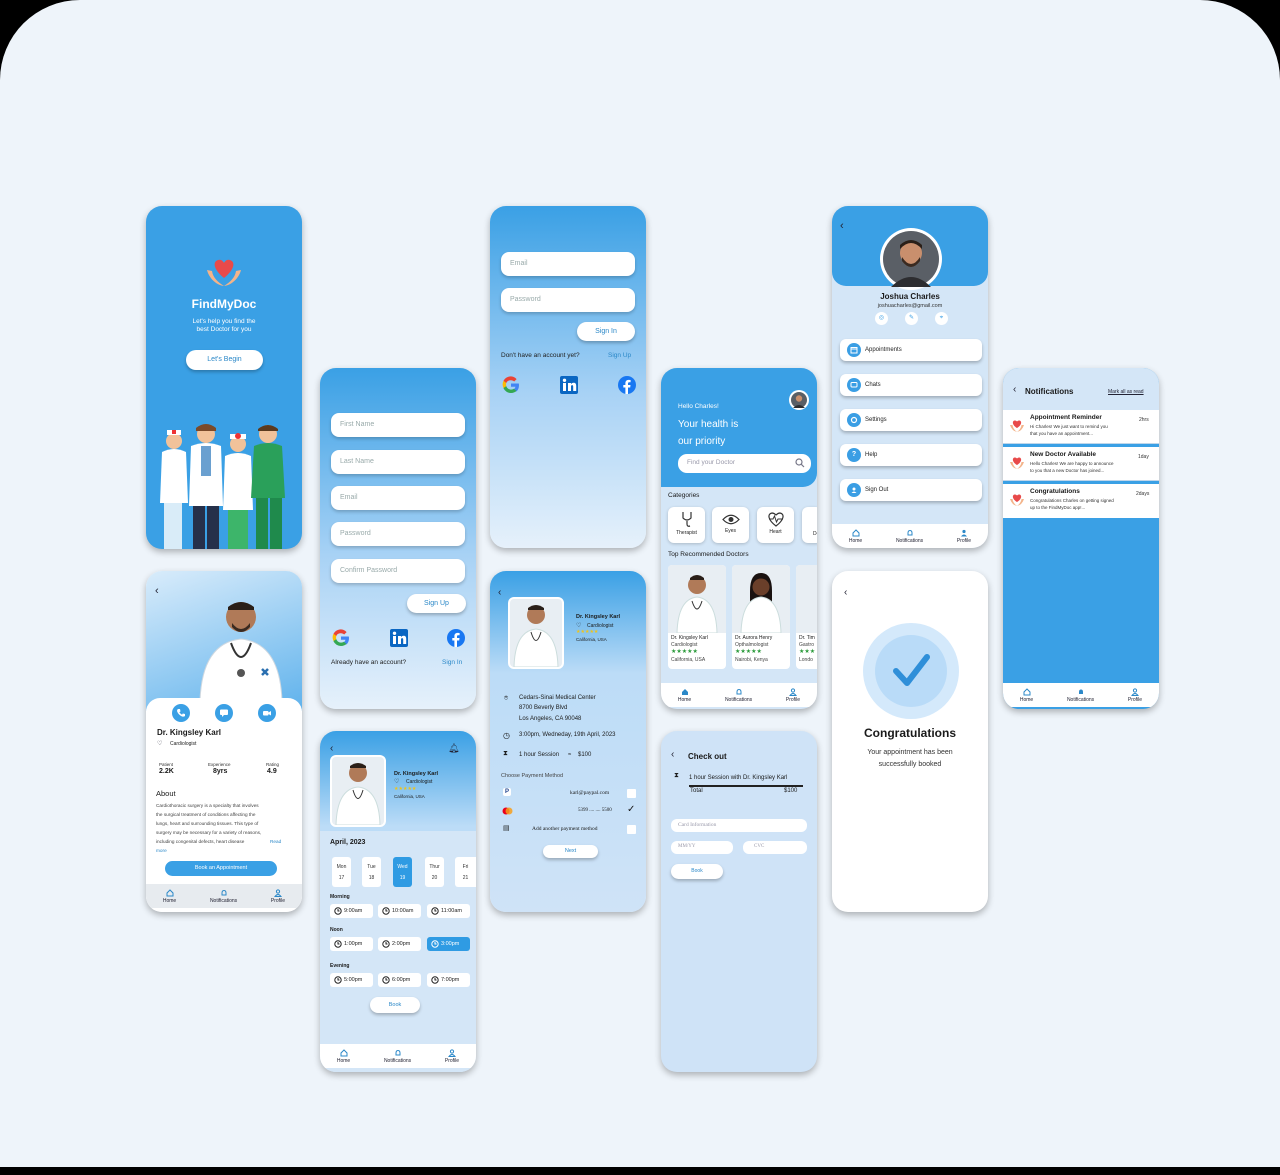 This screenshot has width=1280, height=1175. Describe the element at coordinates (739, 825) in the screenshot. I see `card-info-input: Card Information` at that location.